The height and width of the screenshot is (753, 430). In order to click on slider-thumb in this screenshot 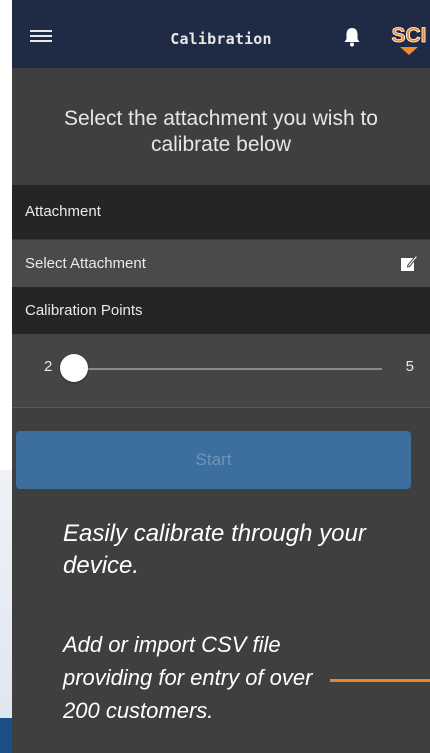, I will do `click(74, 368)`.